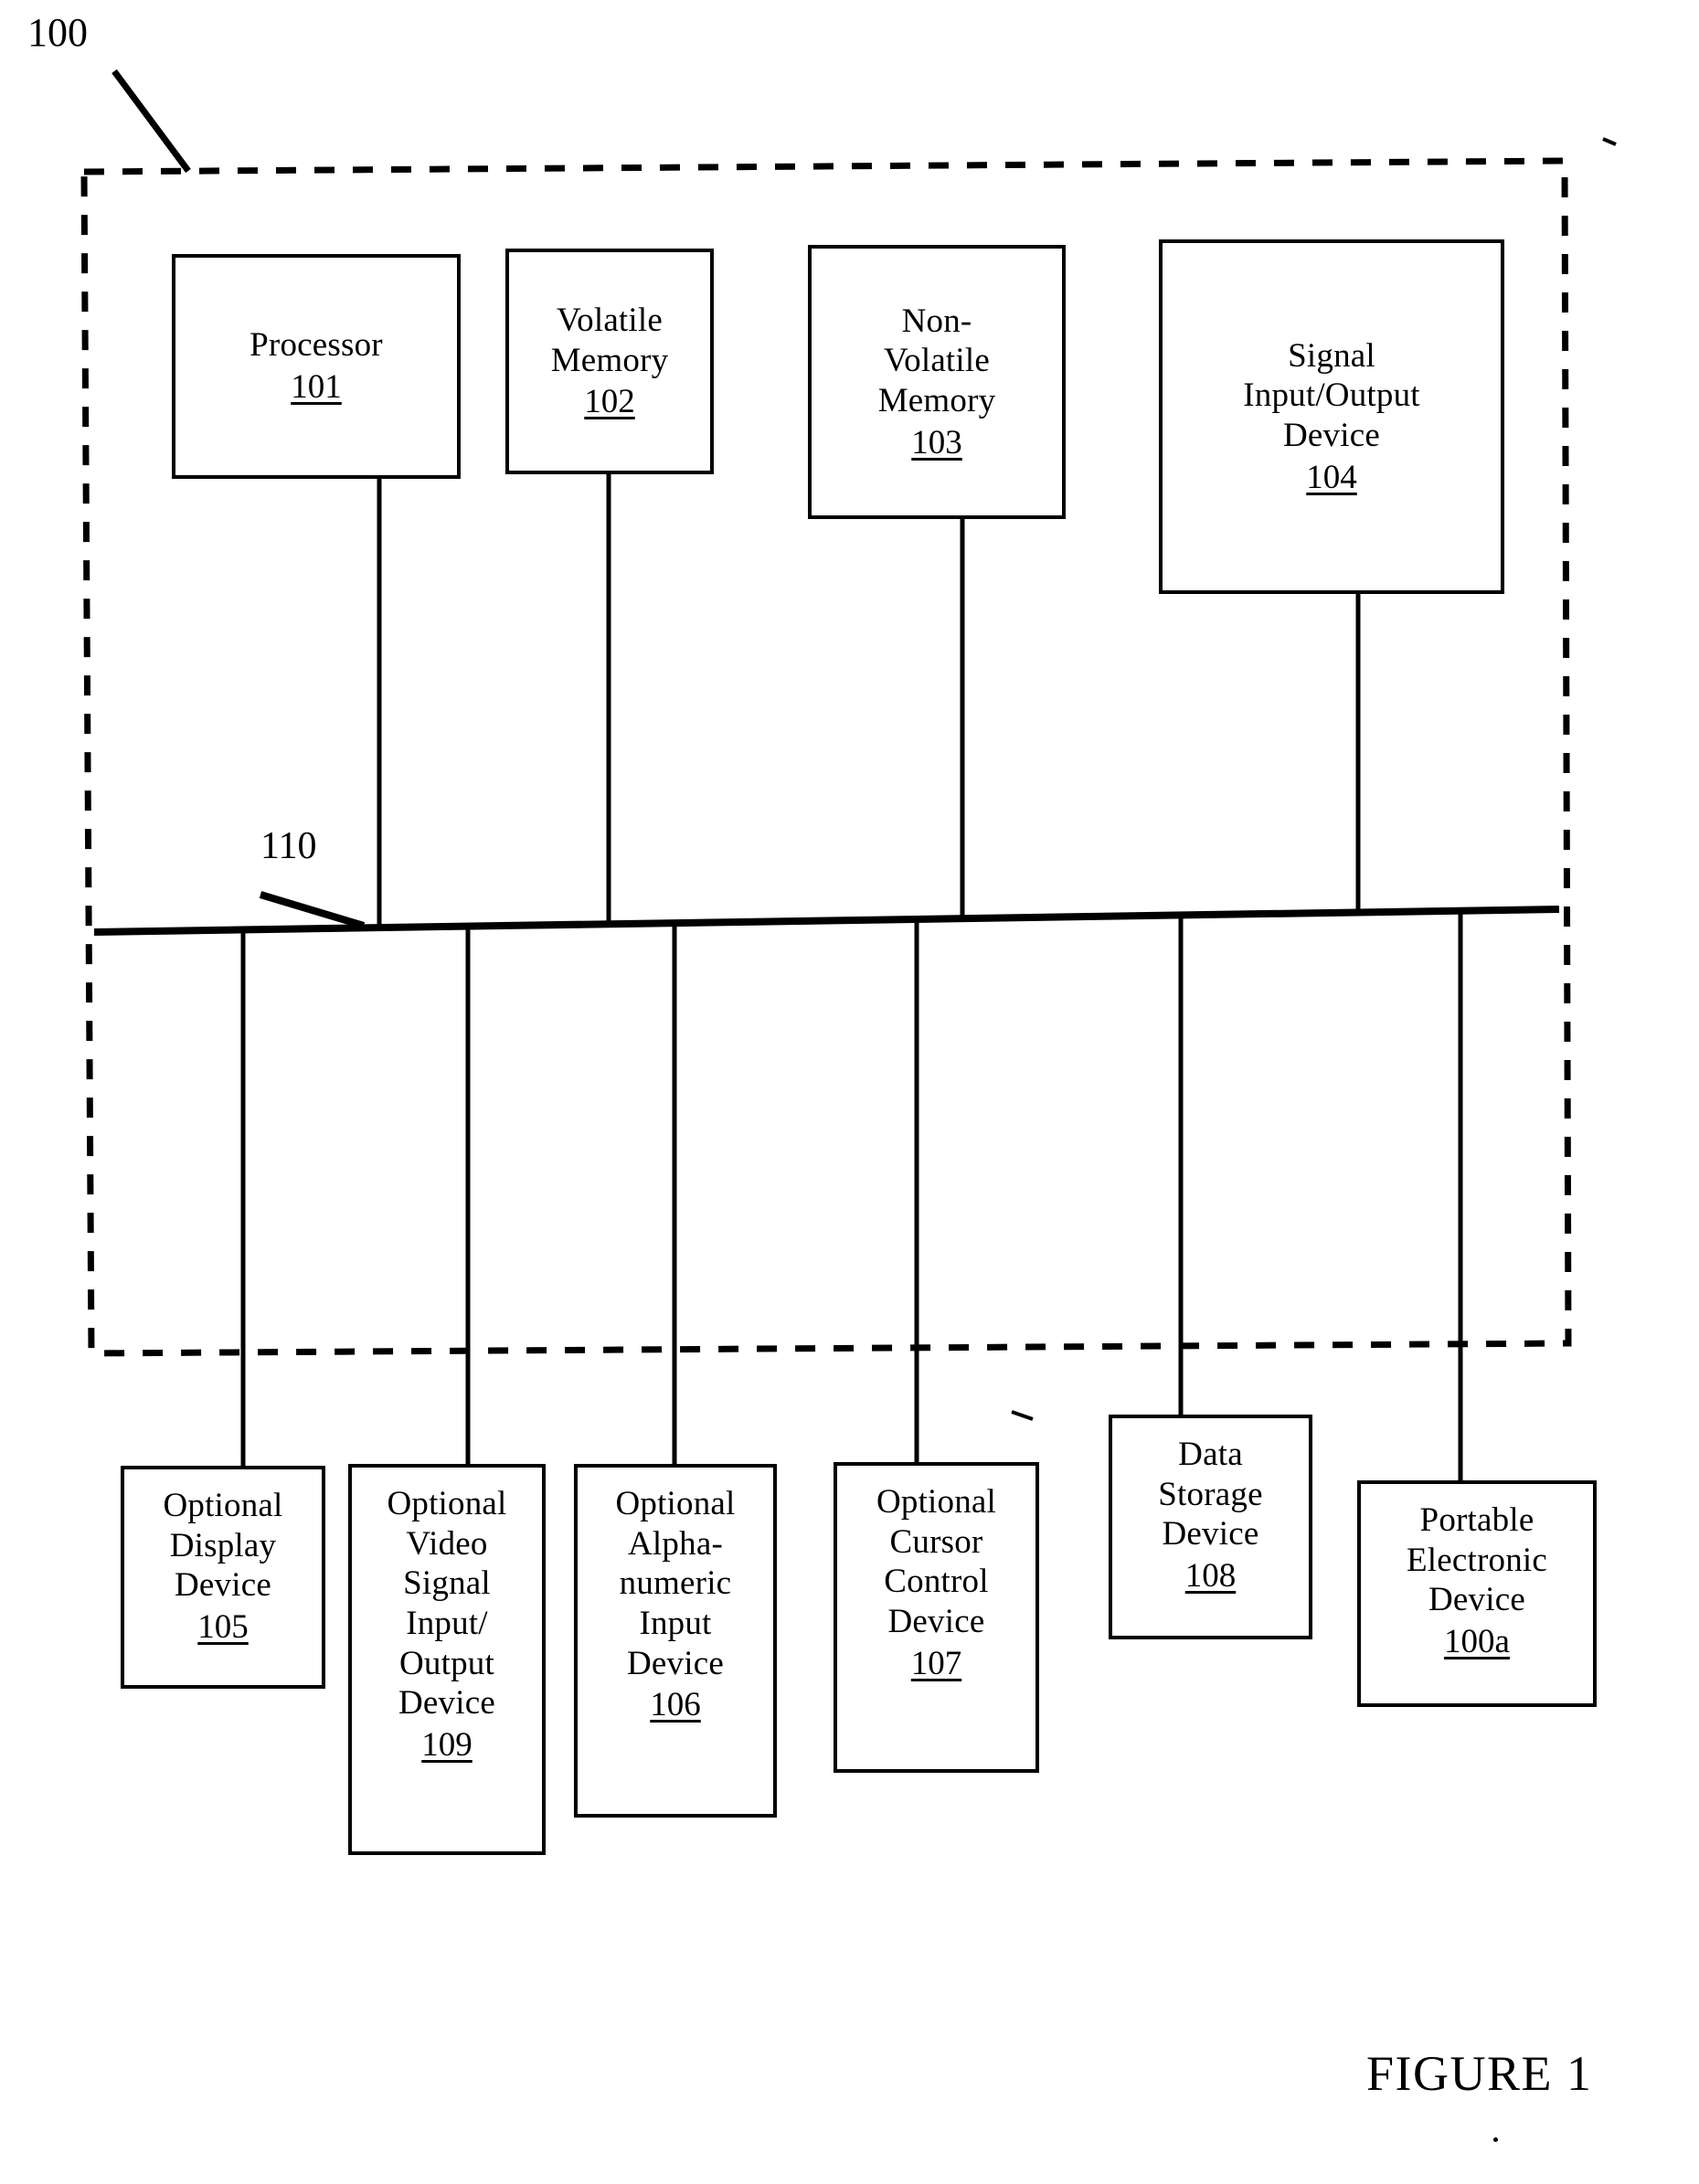  Describe the element at coordinates (936, 1663) in the screenshot. I see `node-optional-cursor-control-device-ref: 107` at that location.